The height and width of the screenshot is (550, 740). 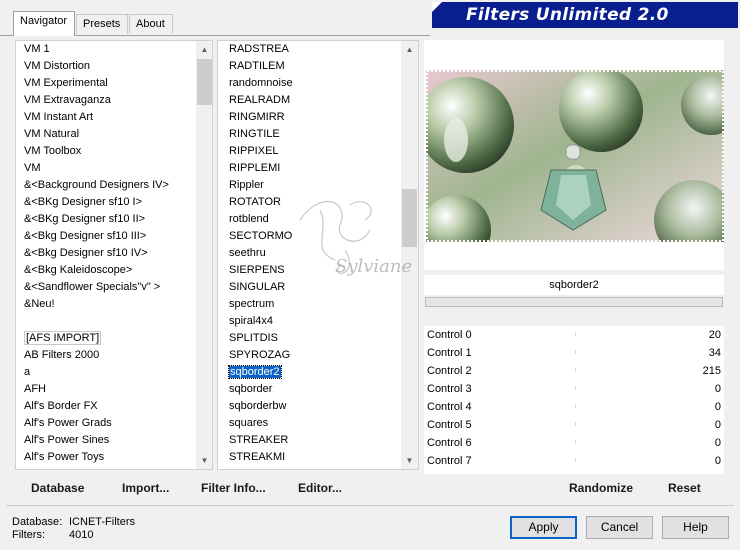 What do you see at coordinates (601, 488) in the screenshot?
I see `randomize-button: Randomize` at bounding box center [601, 488].